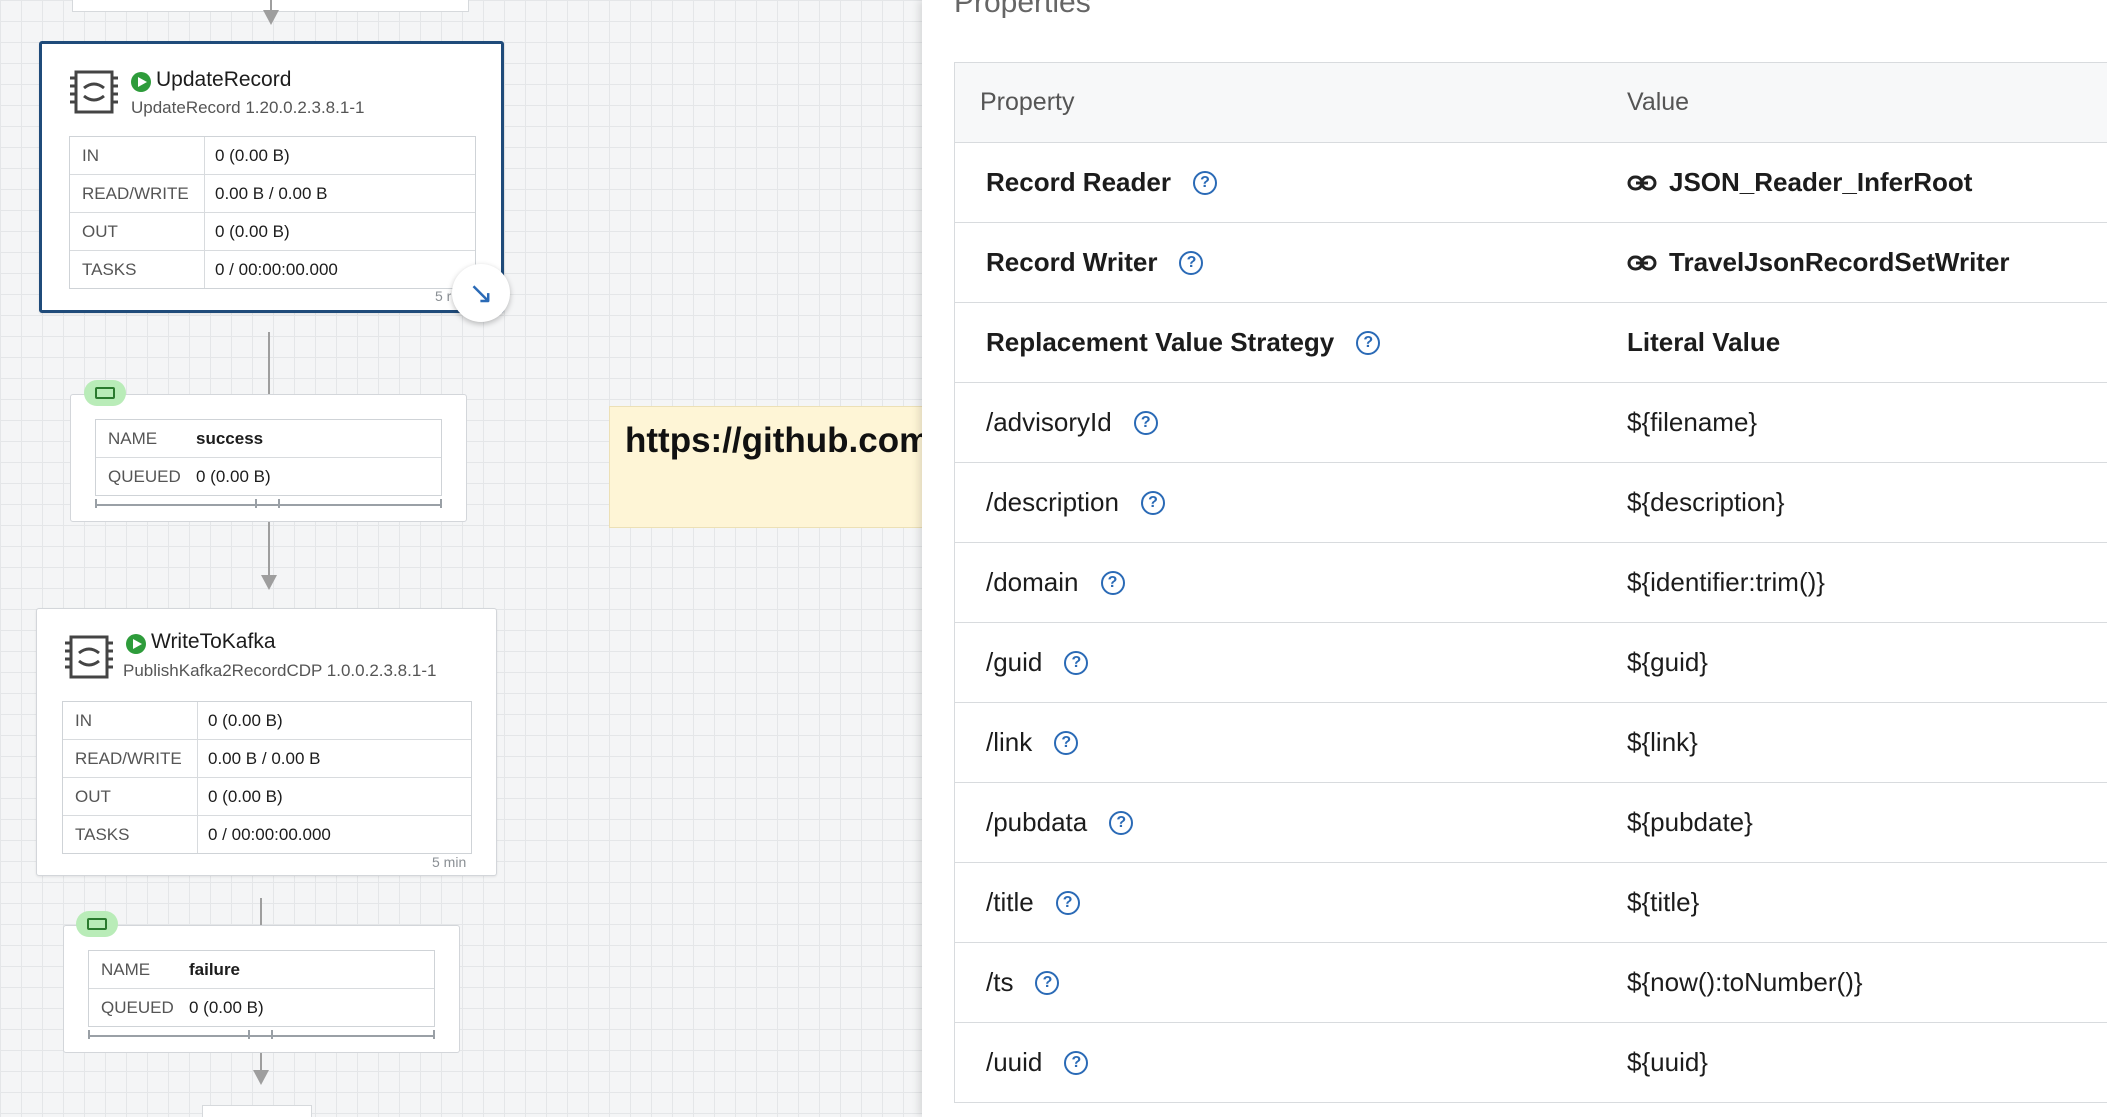  Describe the element at coordinates (1531, 503) in the screenshot. I see `property-row: /description? ${description}` at that location.